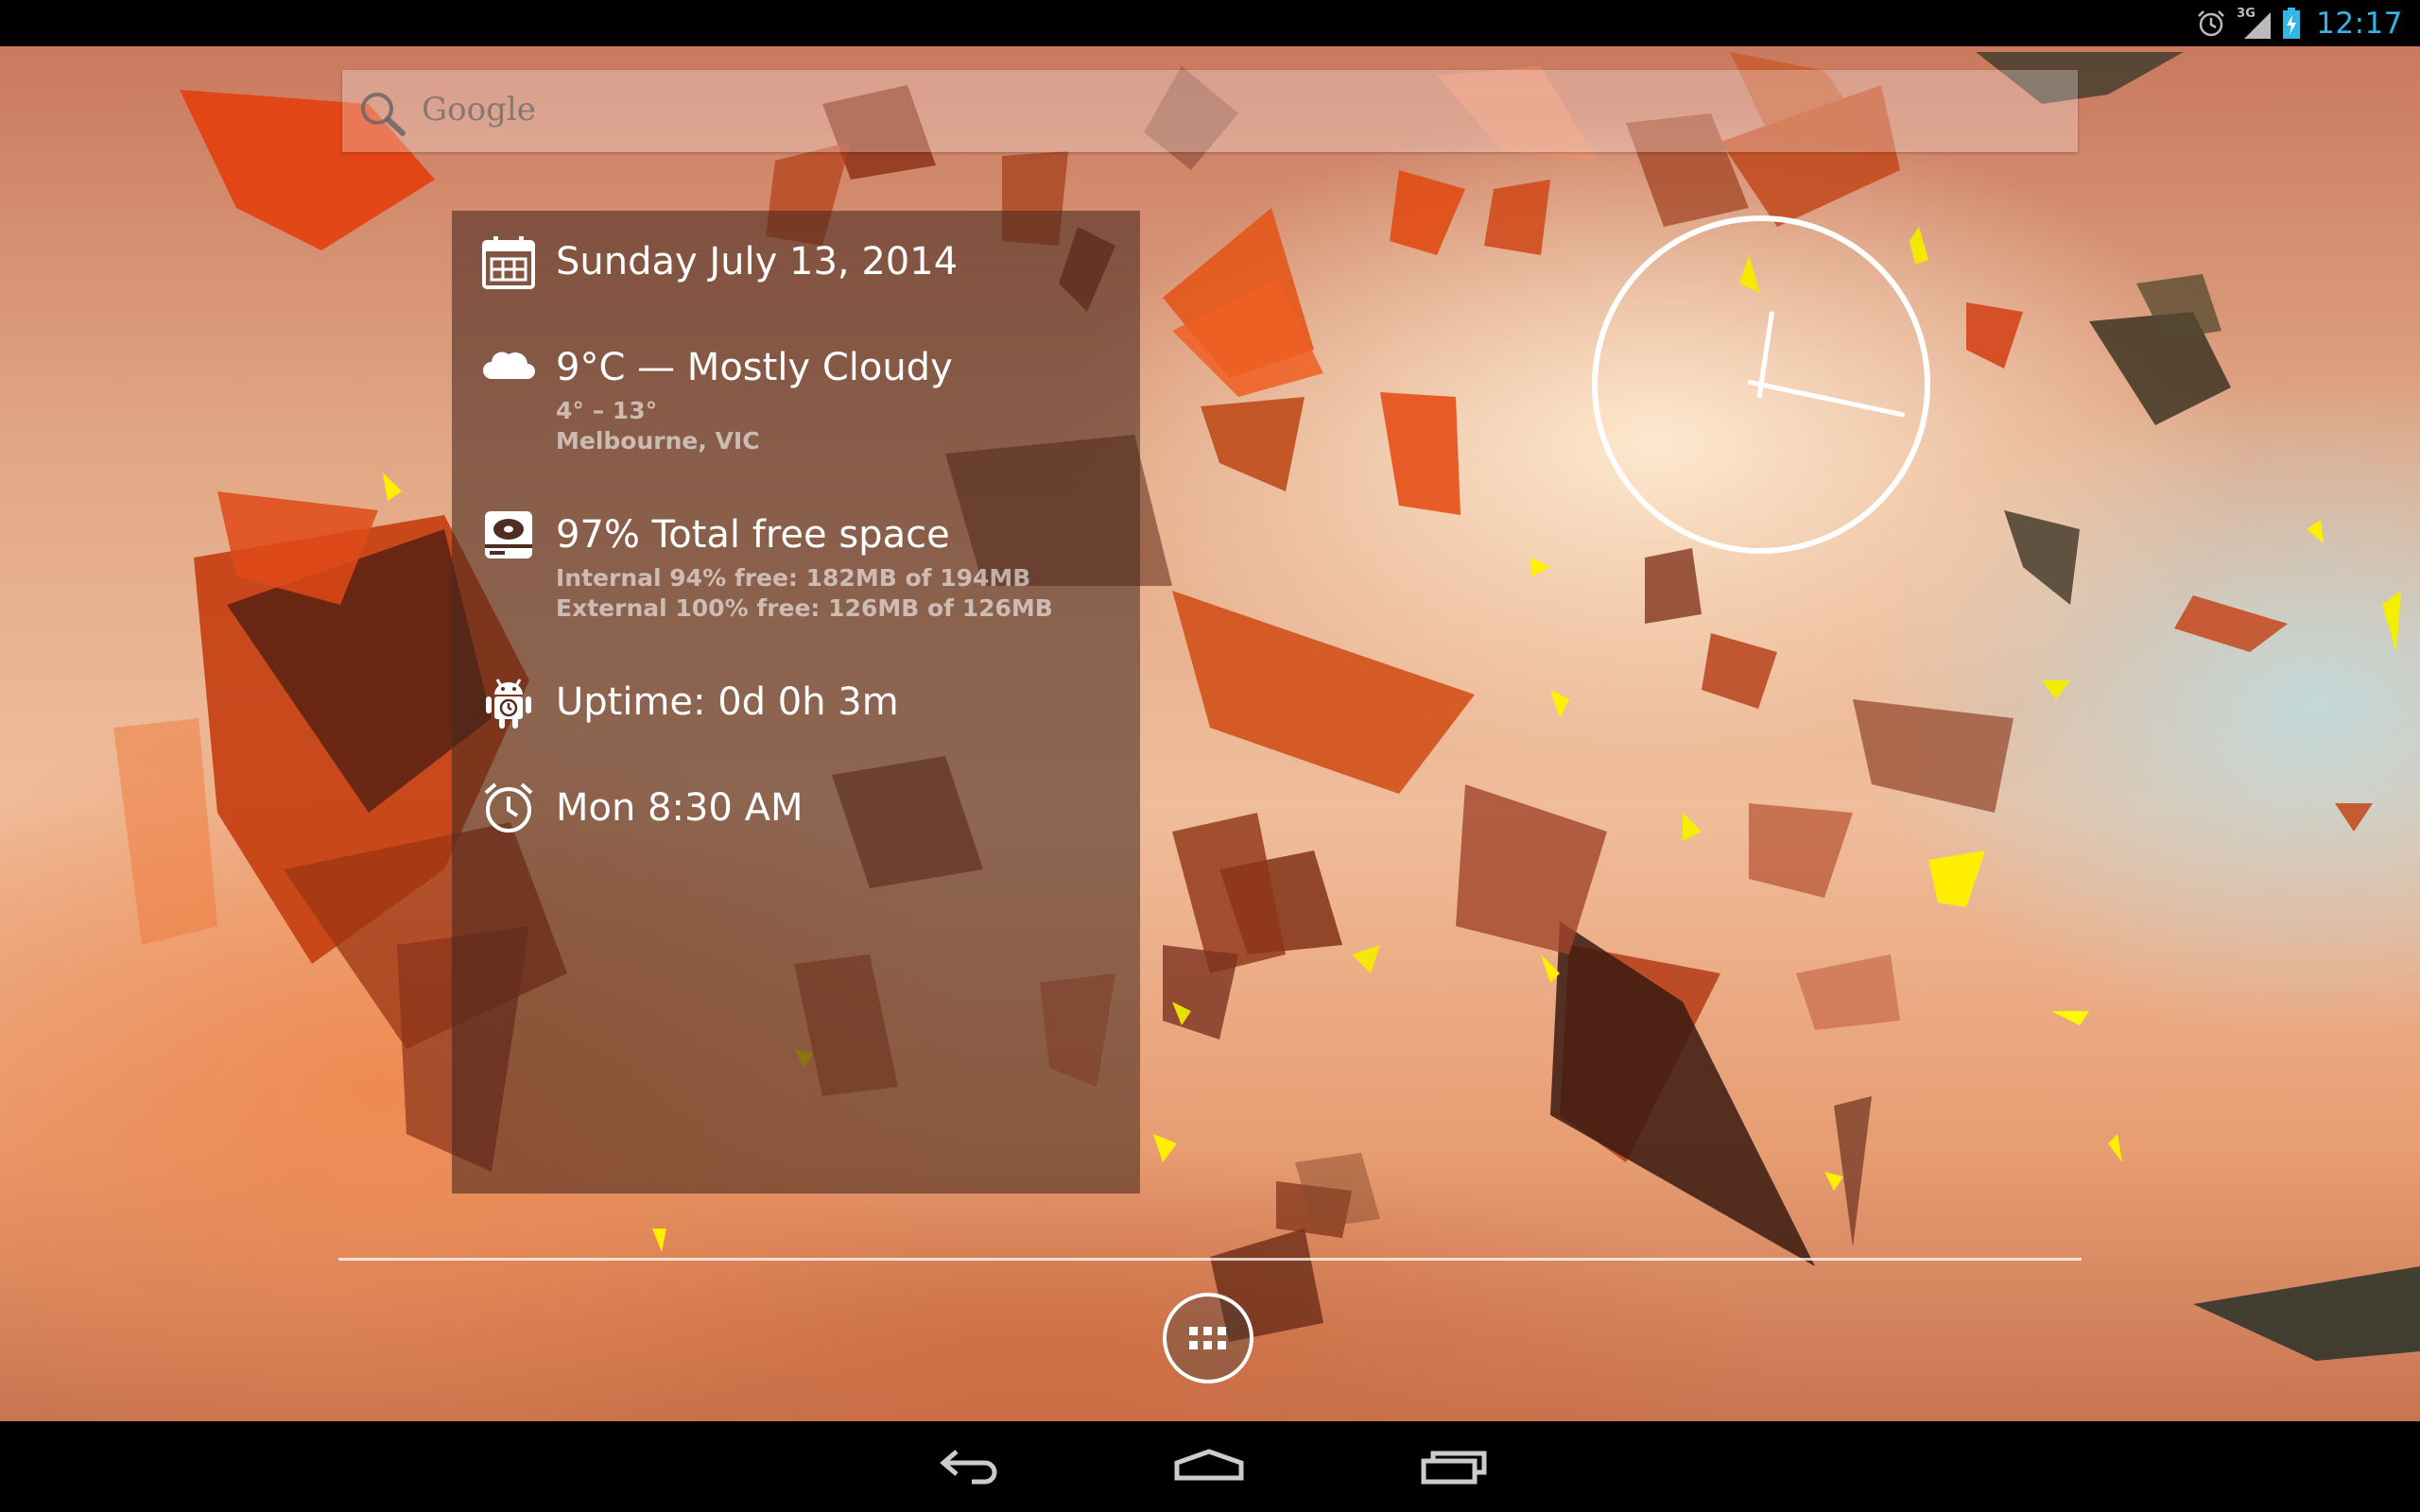 This screenshot has width=2420, height=1512. What do you see at coordinates (757, 262) in the screenshot?
I see `date-text: Sunday July 13, 2014` at bounding box center [757, 262].